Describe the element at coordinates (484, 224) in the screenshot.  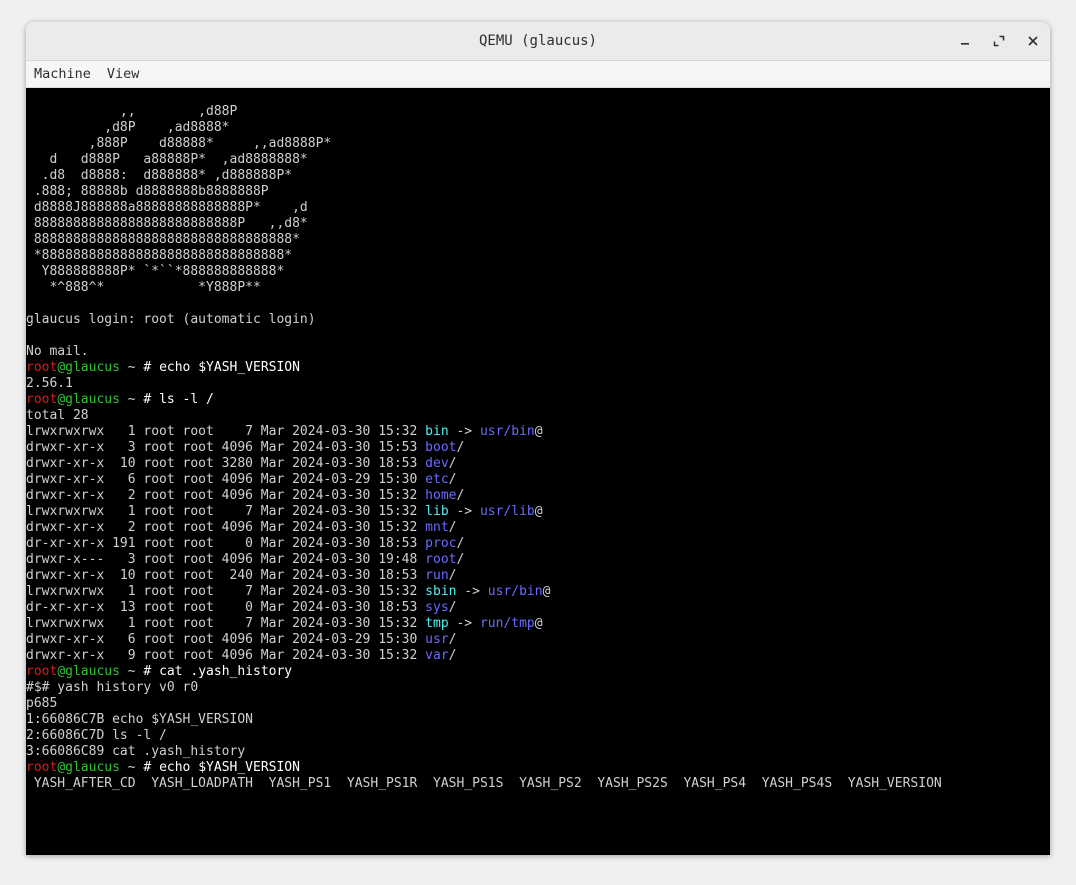
I see `terminal-line: 88888888888888888888888888P ,,d8*` at that location.